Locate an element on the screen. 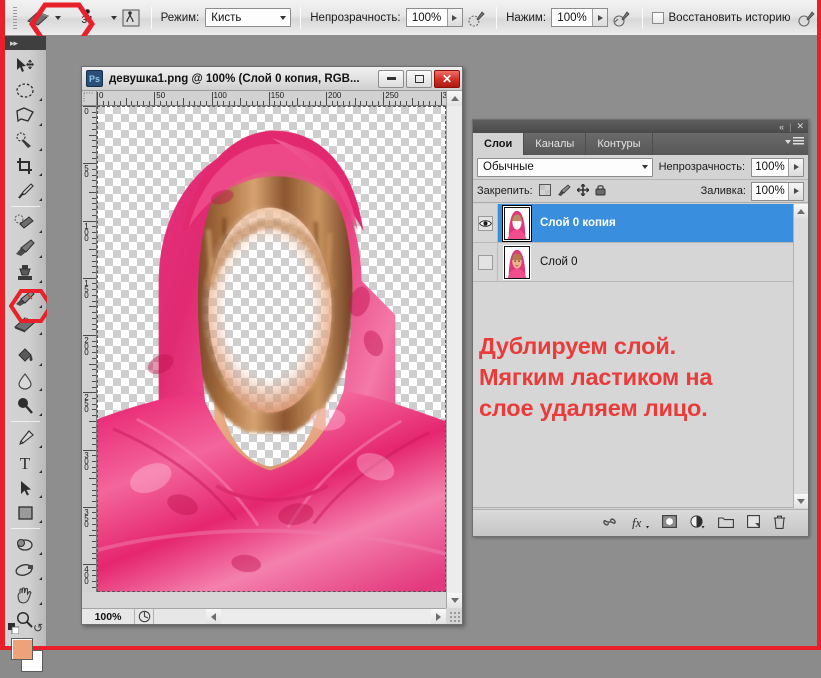 The height and width of the screenshot is (678, 821). close-button: ✕ is located at coordinates (447, 78).